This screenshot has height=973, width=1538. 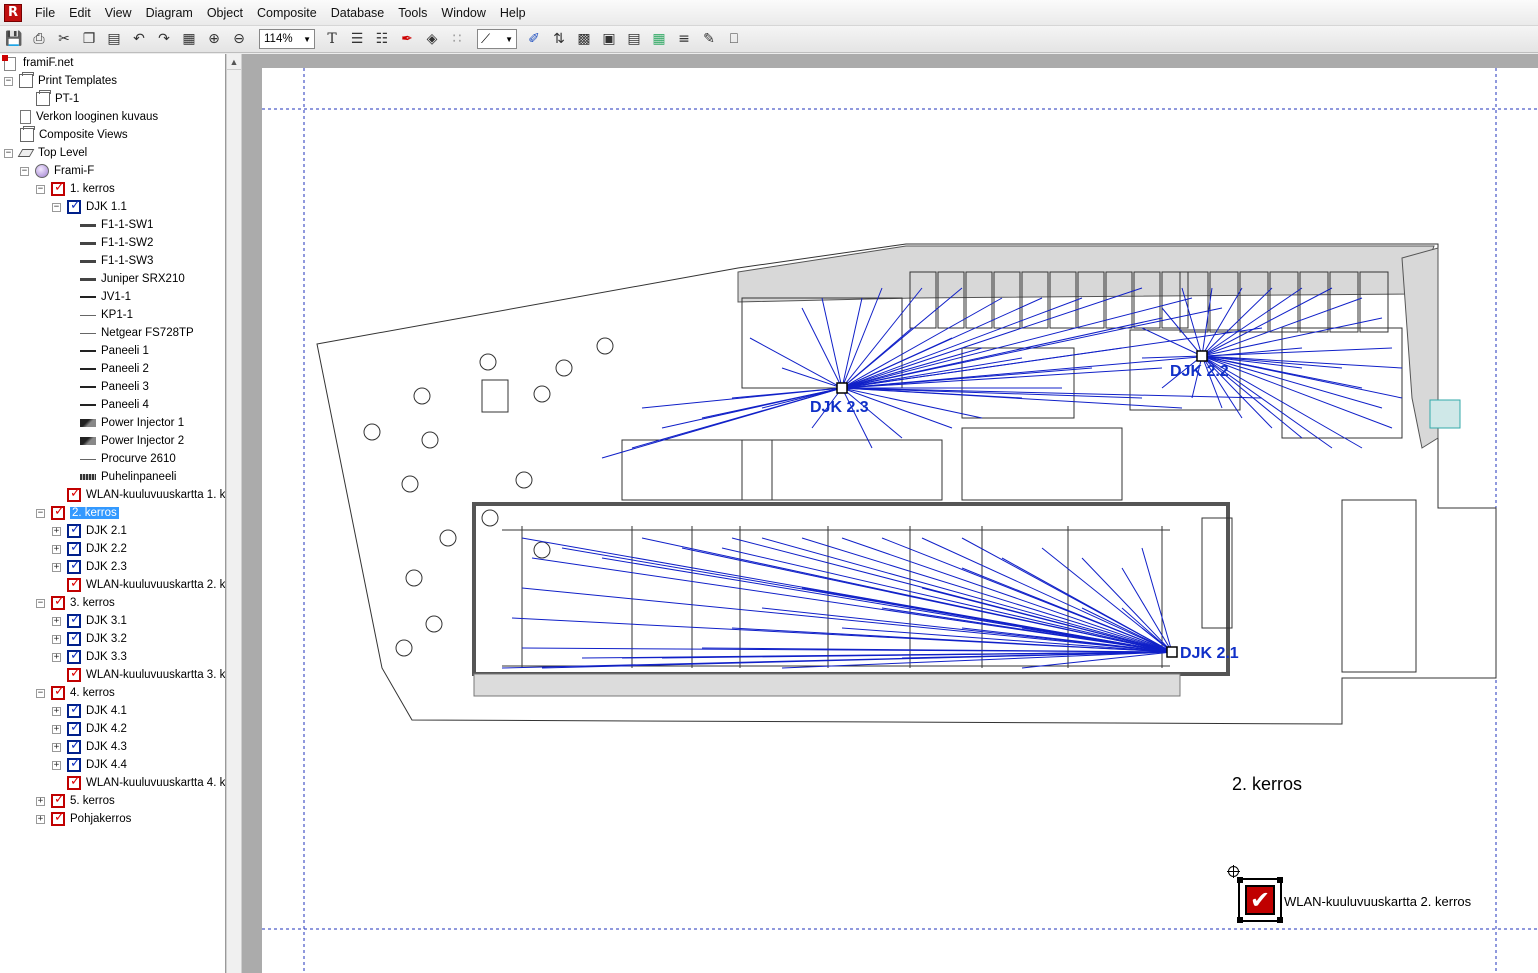 I want to click on menu-object: Object, so click(x=225, y=13).